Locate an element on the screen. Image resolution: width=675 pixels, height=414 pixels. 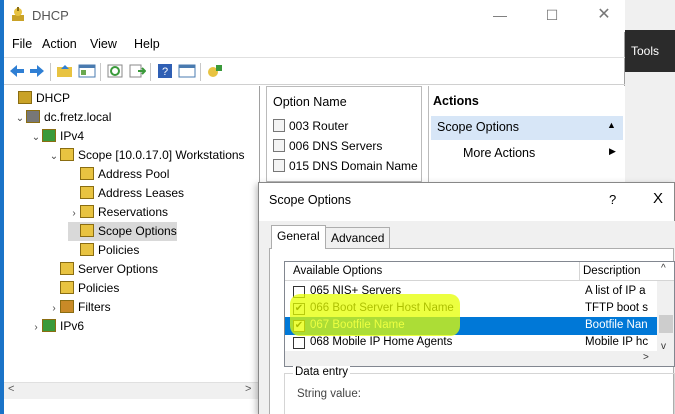
tab-general: General is located at coordinates (298, 237).